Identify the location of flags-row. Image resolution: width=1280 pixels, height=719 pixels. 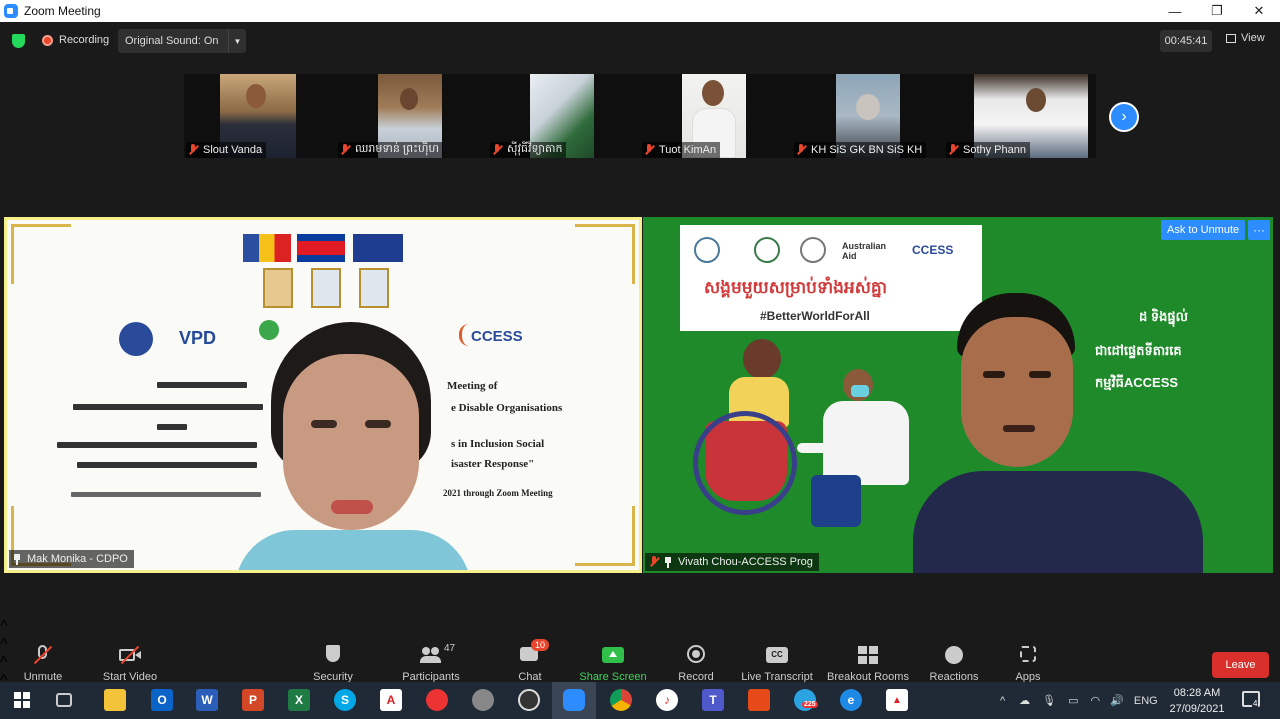
(323, 248).